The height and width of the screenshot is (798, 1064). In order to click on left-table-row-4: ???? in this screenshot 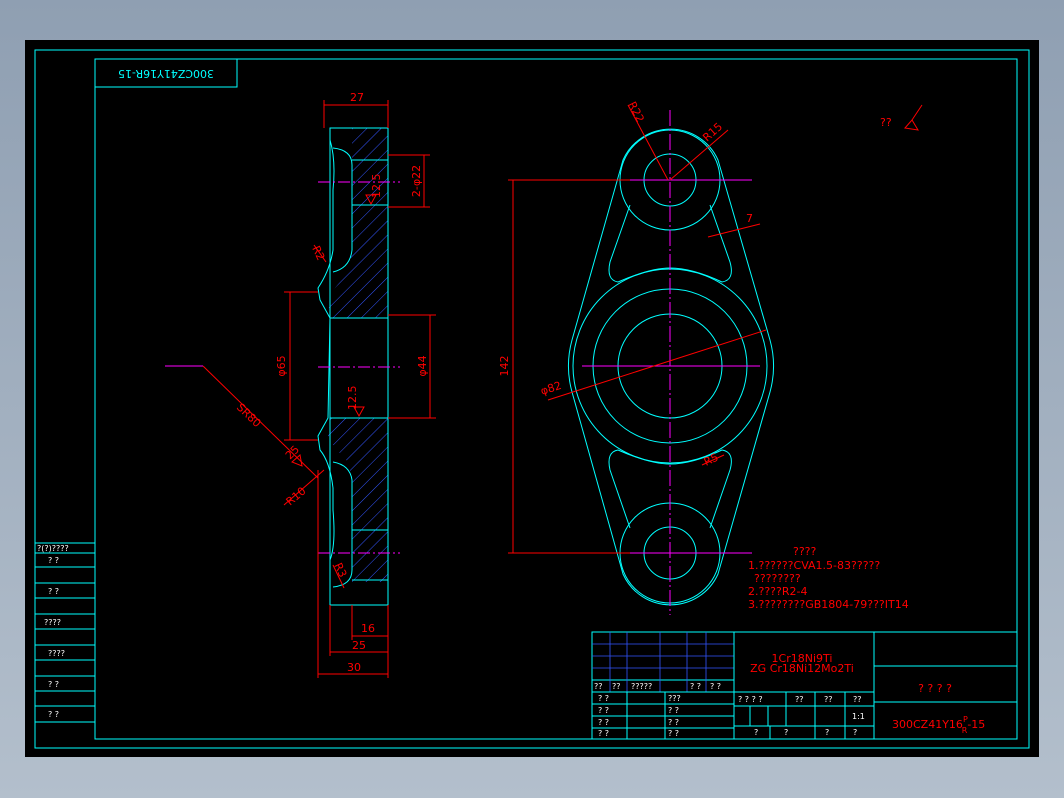, I will do `click(56, 653)`.